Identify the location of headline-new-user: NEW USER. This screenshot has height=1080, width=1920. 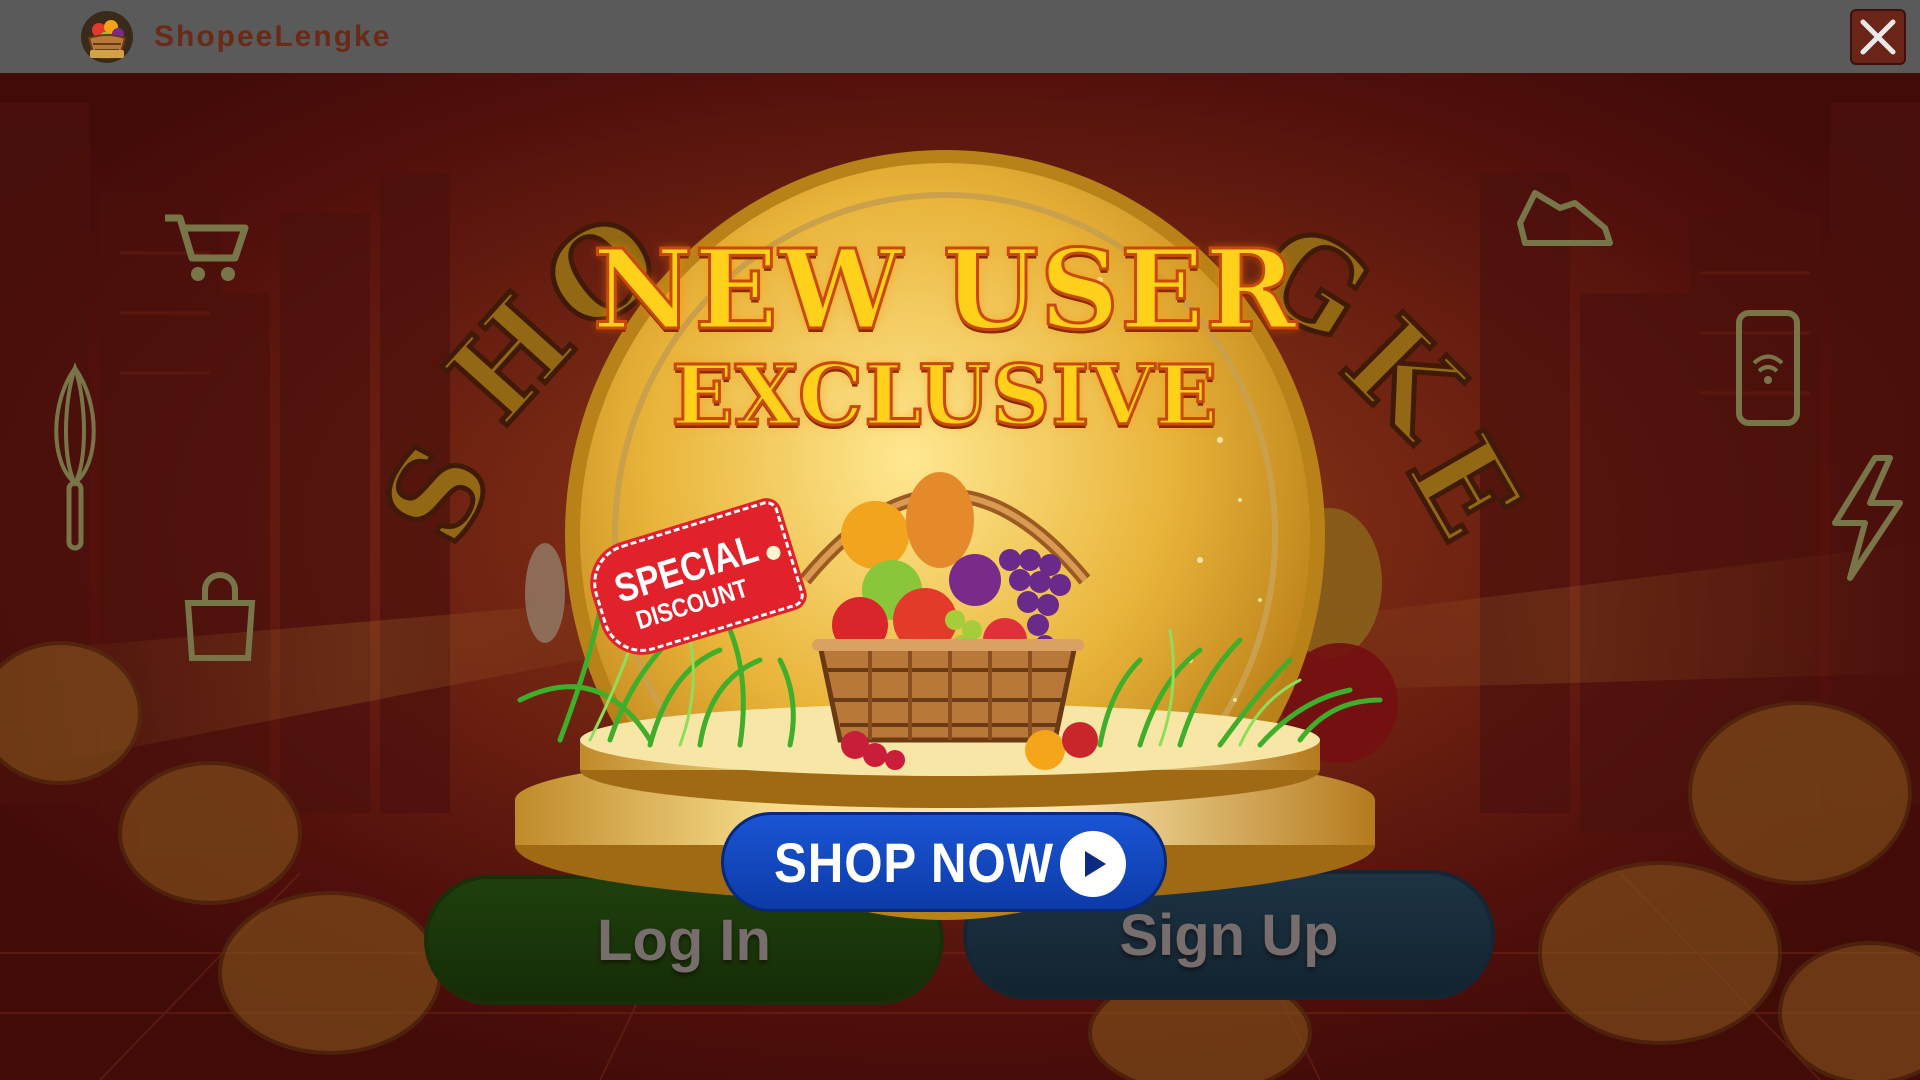
(944, 289).